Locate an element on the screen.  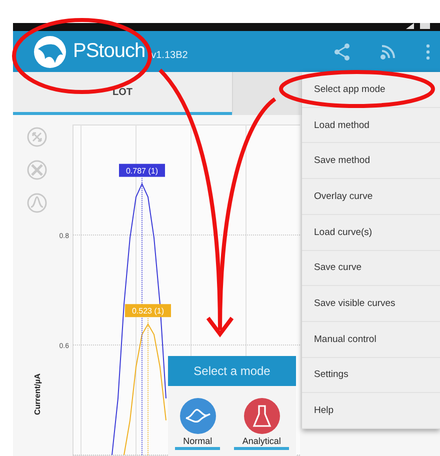
menu-item: Save curve is located at coordinates (371, 268).